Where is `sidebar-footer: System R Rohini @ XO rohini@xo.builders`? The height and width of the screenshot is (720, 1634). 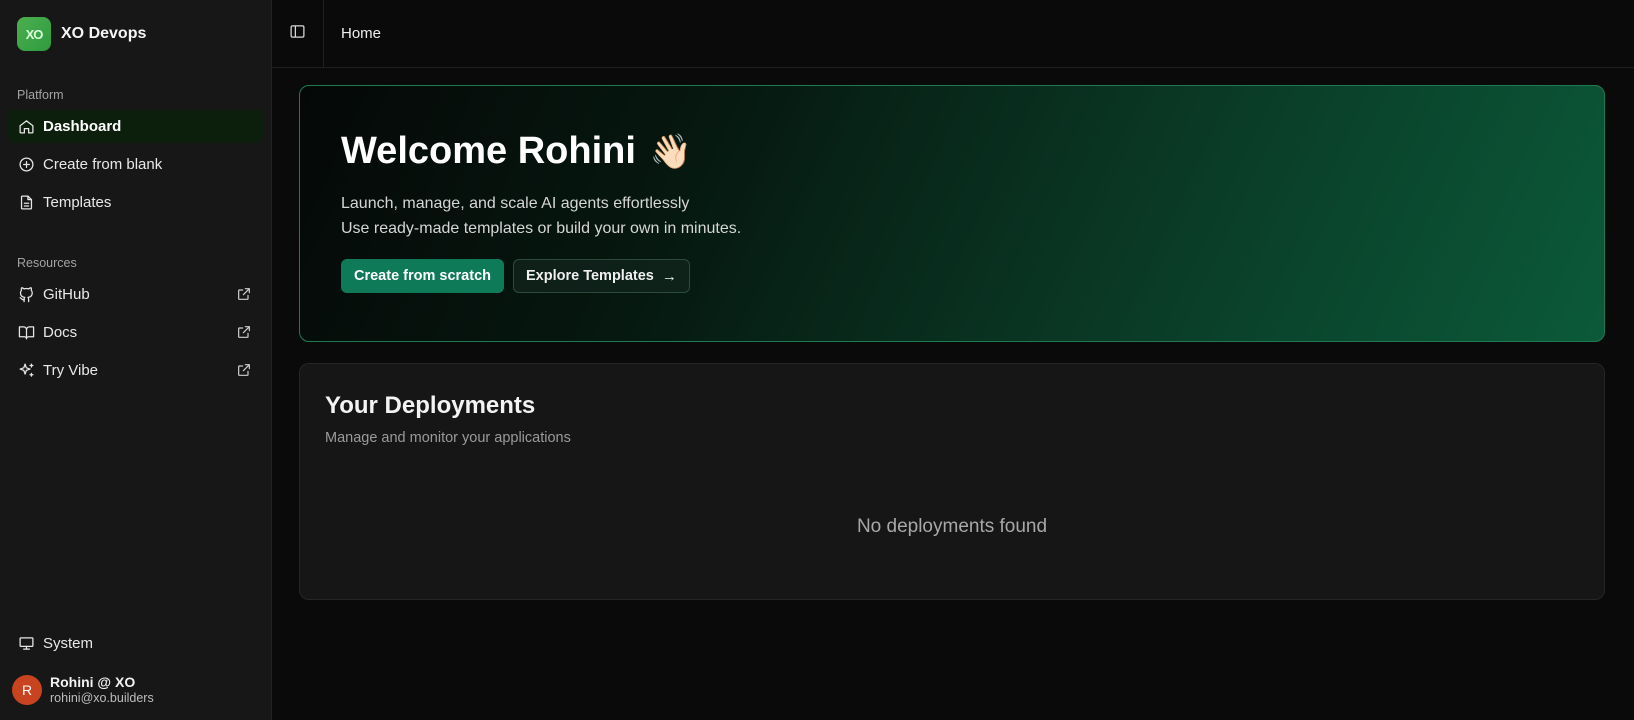 sidebar-footer: System R Rohini @ XO rohini@xo.builders is located at coordinates (135, 673).